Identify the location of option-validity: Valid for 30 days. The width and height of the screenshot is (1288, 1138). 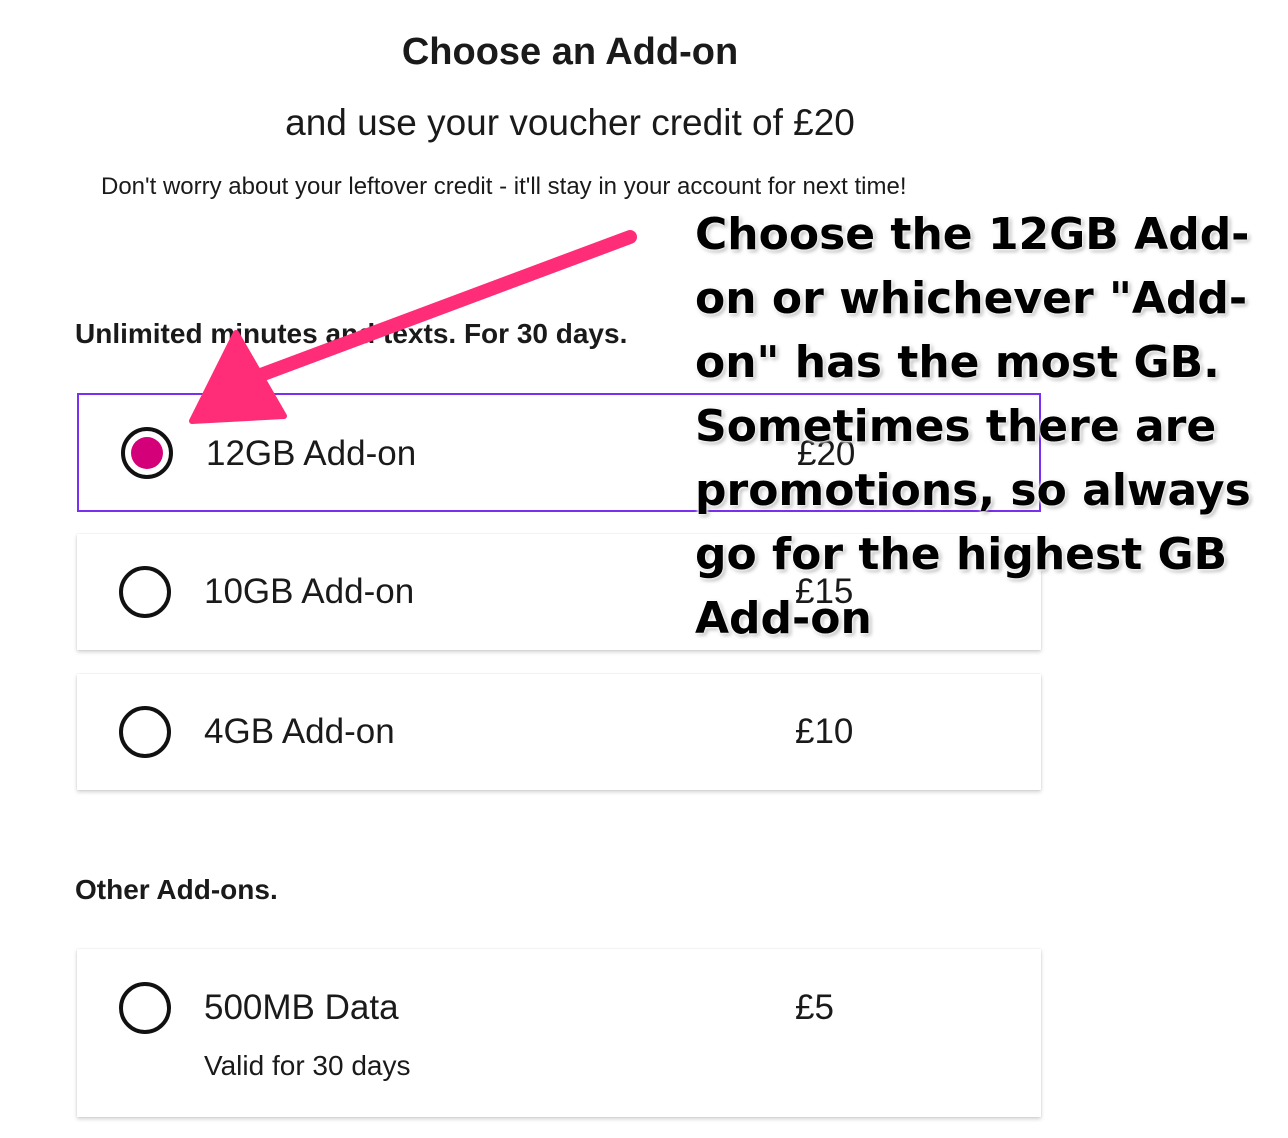
(307, 1065).